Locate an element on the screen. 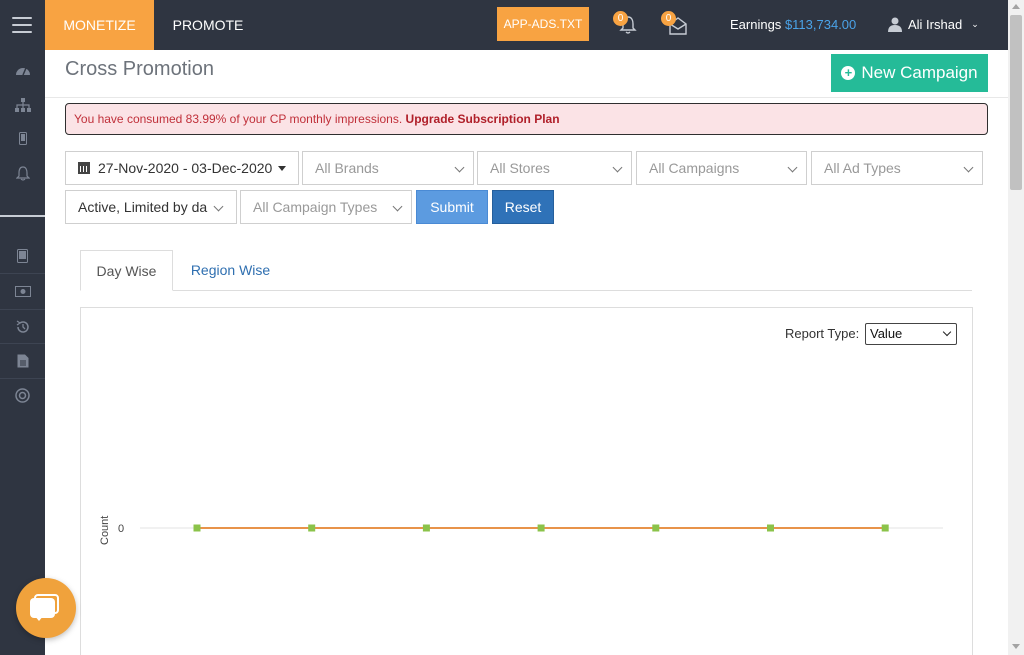 This screenshot has height=655, width=1024. page-title: Cross Promotion is located at coordinates (139, 69).